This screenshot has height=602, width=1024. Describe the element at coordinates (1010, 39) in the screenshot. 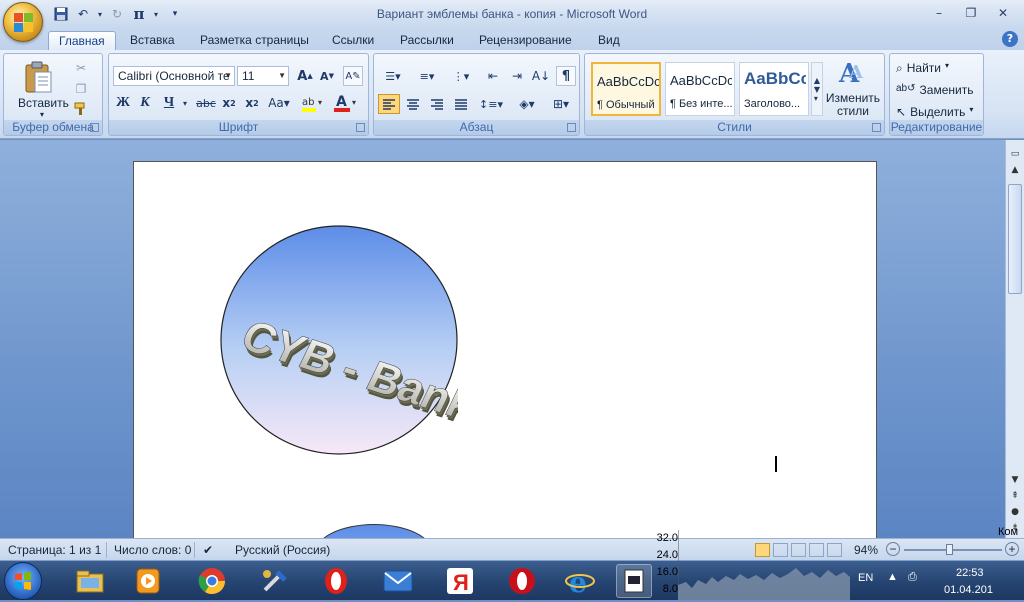

I see `help-icon: ?` at that location.